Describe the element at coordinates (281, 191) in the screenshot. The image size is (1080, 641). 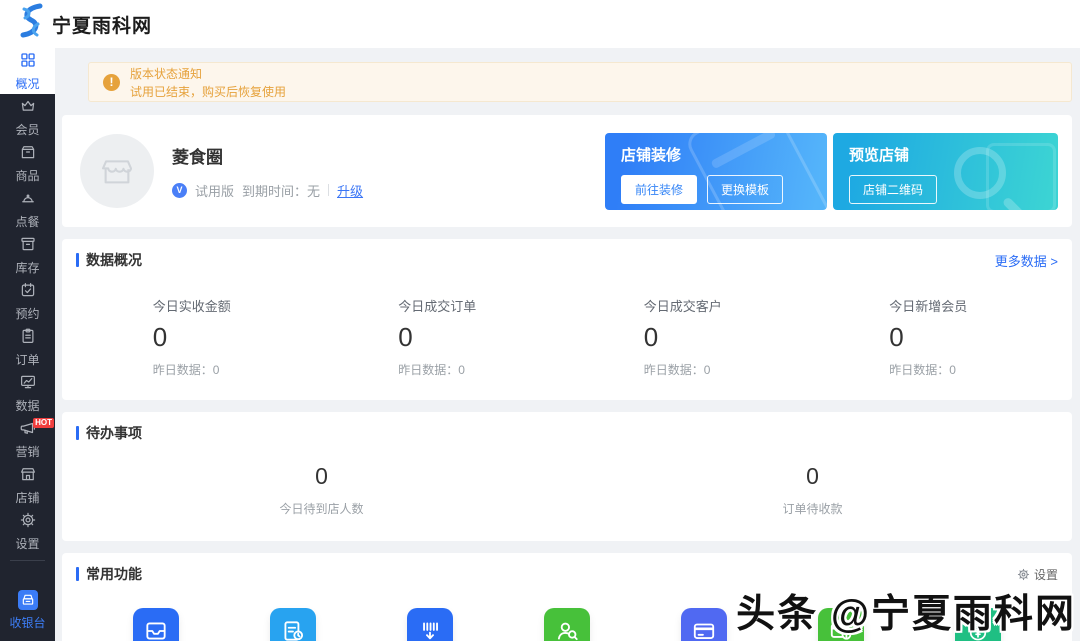
I see `shop-expire: 到期时间：无` at that location.